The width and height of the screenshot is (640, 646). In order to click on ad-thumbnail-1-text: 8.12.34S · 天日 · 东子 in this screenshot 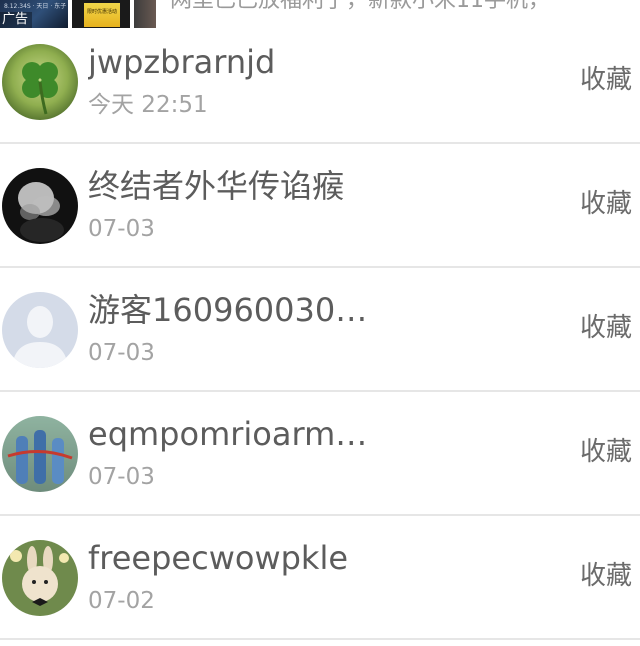, I will do `click(35, 6)`.